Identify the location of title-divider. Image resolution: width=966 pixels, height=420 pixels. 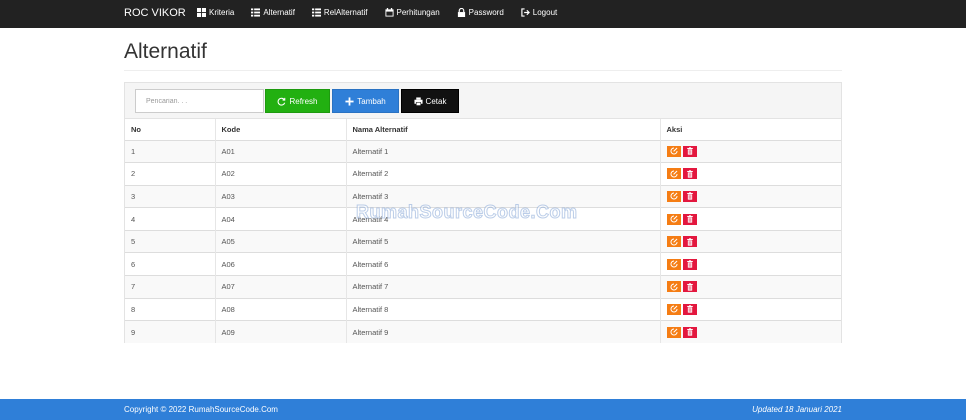
(483, 70).